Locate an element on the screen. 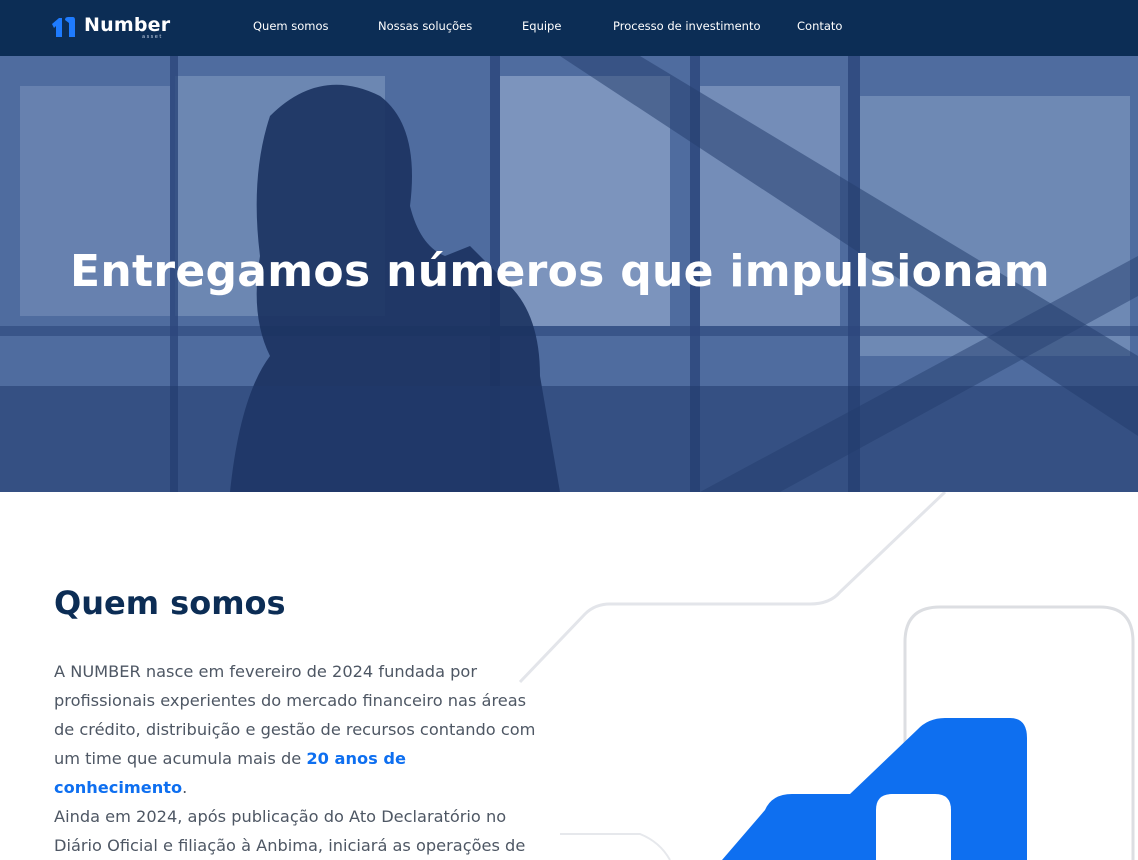 The width and height of the screenshot is (1138, 860). nav-link-quem-somos: Quem somos is located at coordinates (291, 26).